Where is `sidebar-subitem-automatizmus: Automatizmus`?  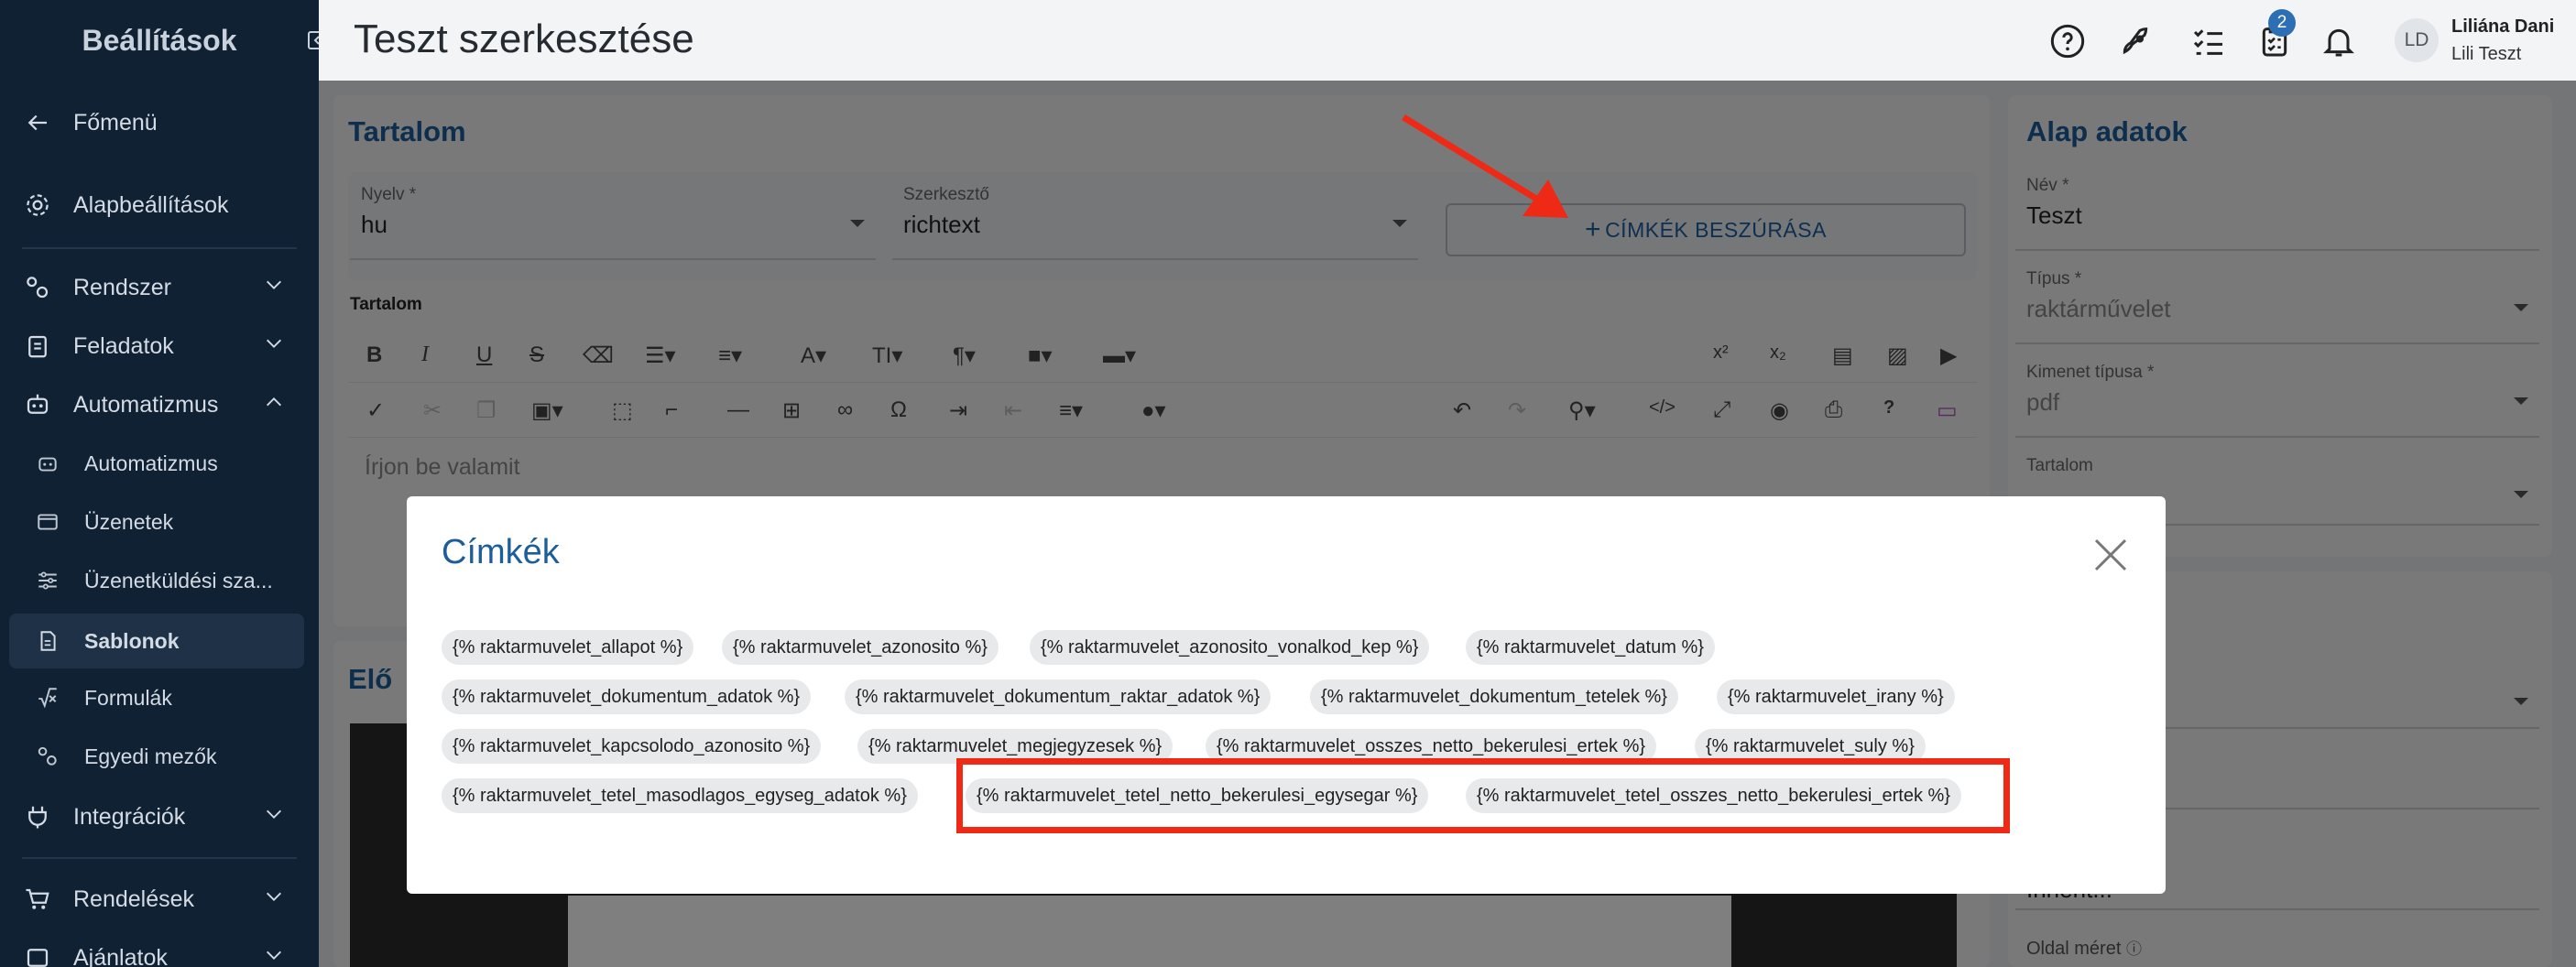 sidebar-subitem-automatizmus: Automatizmus is located at coordinates (160, 463).